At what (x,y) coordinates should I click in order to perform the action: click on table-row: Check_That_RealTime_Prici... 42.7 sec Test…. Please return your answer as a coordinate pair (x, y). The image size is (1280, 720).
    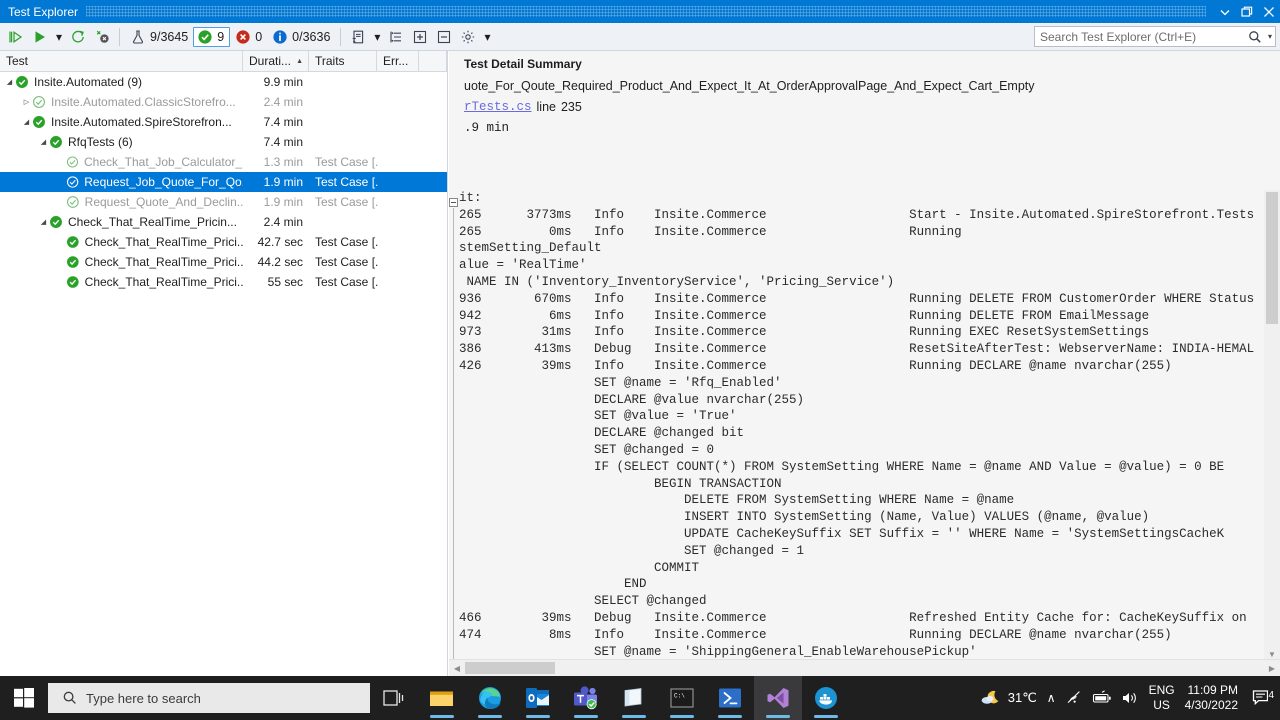
    Looking at the image, I should click on (223, 242).